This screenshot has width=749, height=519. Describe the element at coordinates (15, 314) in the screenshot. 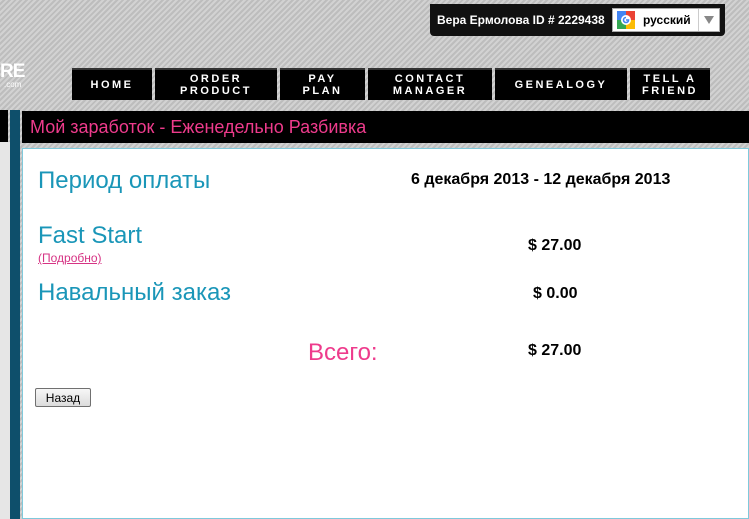

I see `side-divider` at that location.